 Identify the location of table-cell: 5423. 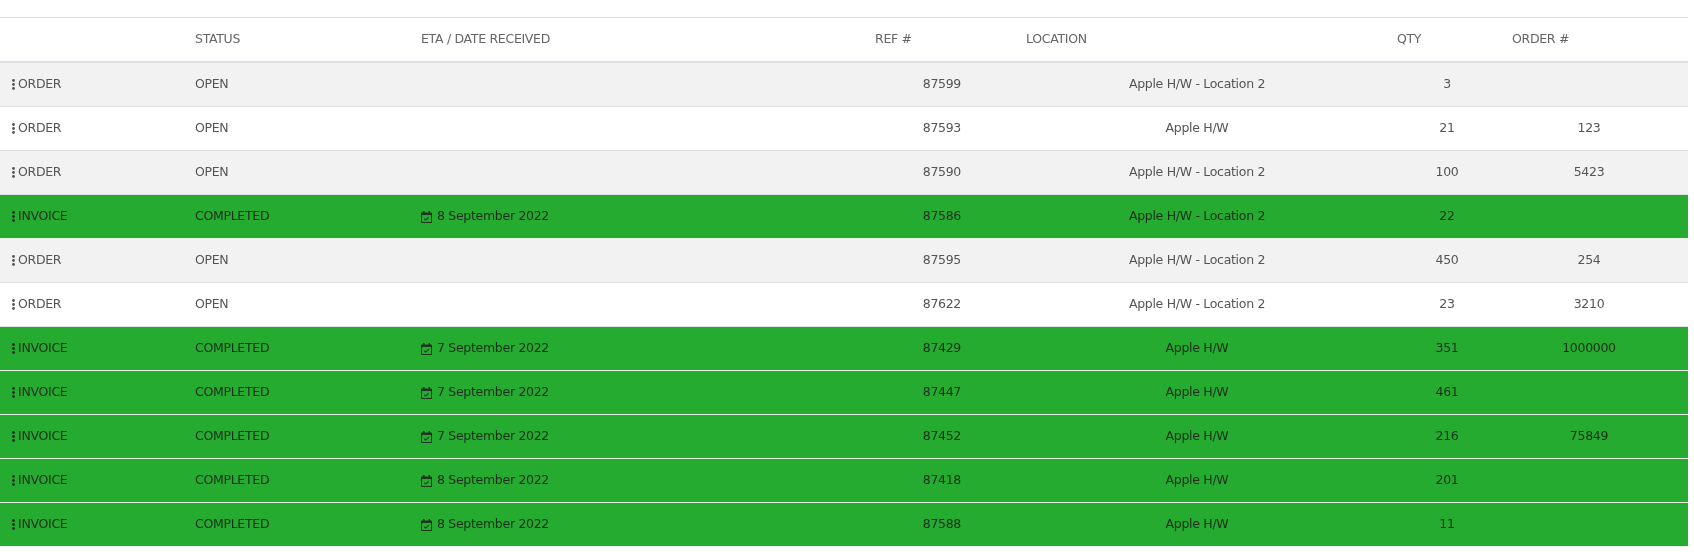
(1589, 172).